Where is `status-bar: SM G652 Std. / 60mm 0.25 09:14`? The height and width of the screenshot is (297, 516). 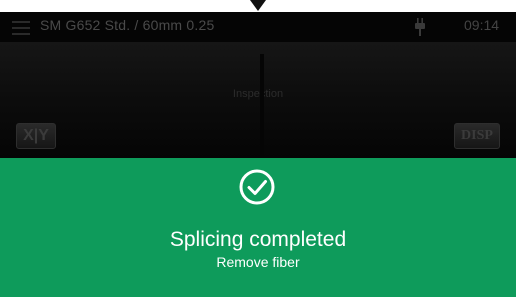 status-bar: SM G652 Std. / 60mm 0.25 09:14 is located at coordinates (258, 27).